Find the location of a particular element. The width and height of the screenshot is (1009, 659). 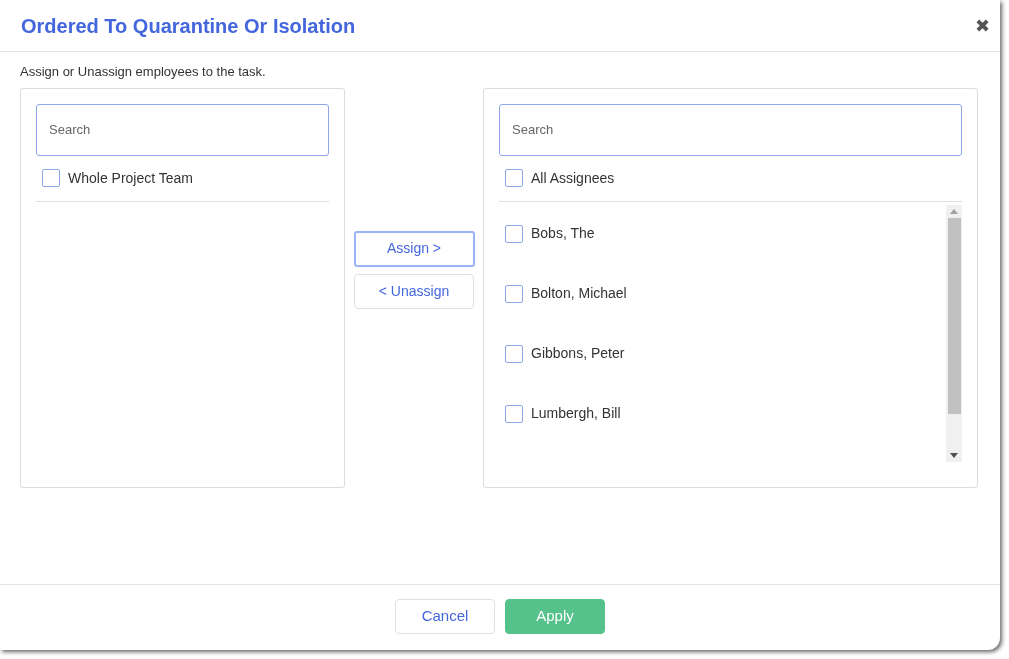

scrollbar is located at coordinates (954, 333).